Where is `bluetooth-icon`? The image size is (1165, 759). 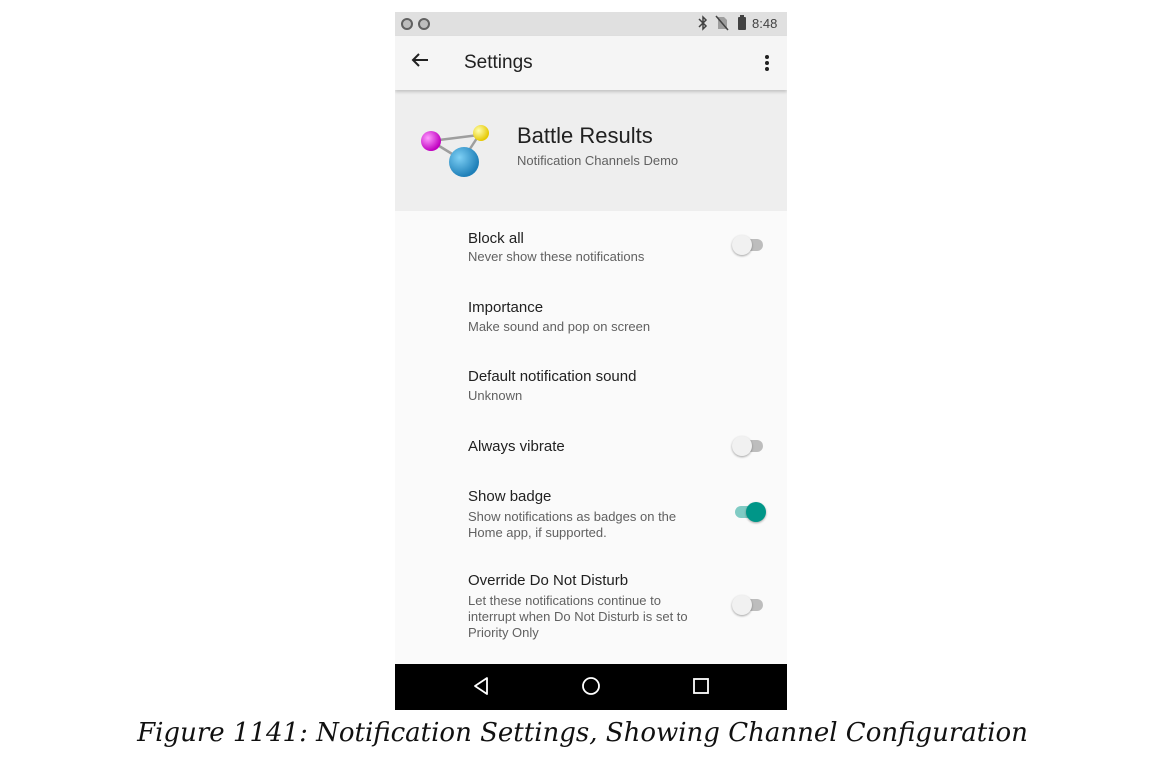 bluetooth-icon is located at coordinates (703, 25).